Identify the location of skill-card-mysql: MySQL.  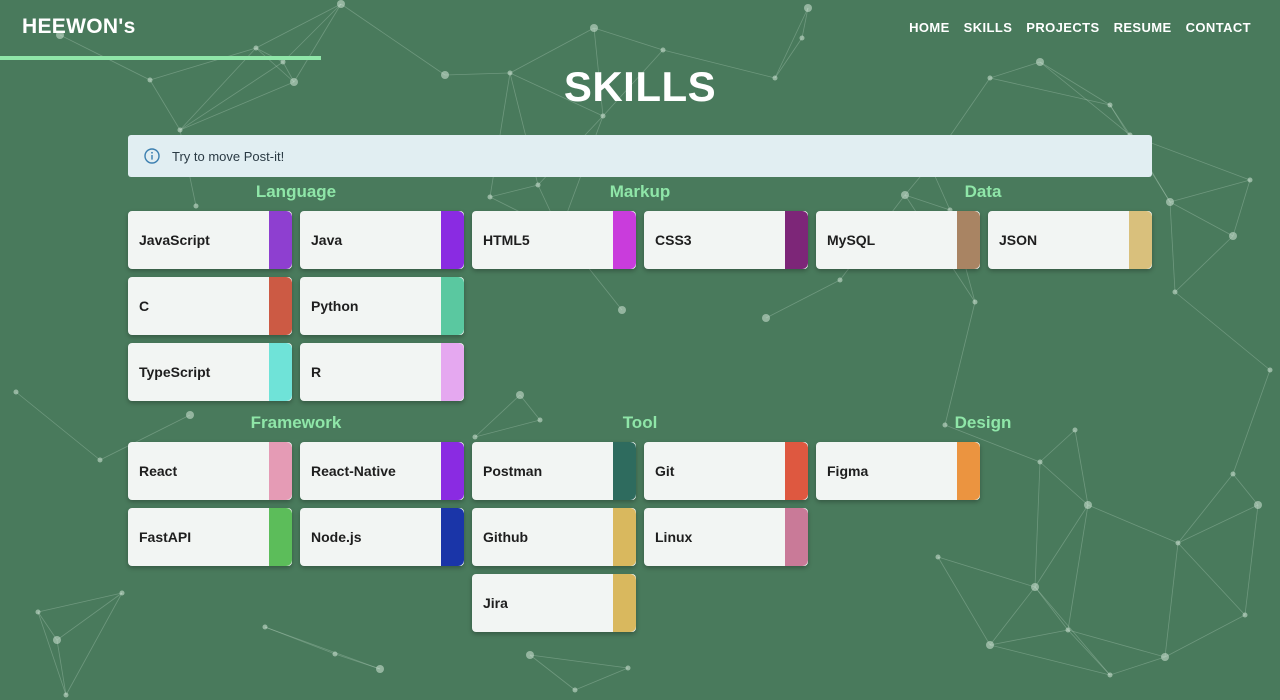
(898, 240).